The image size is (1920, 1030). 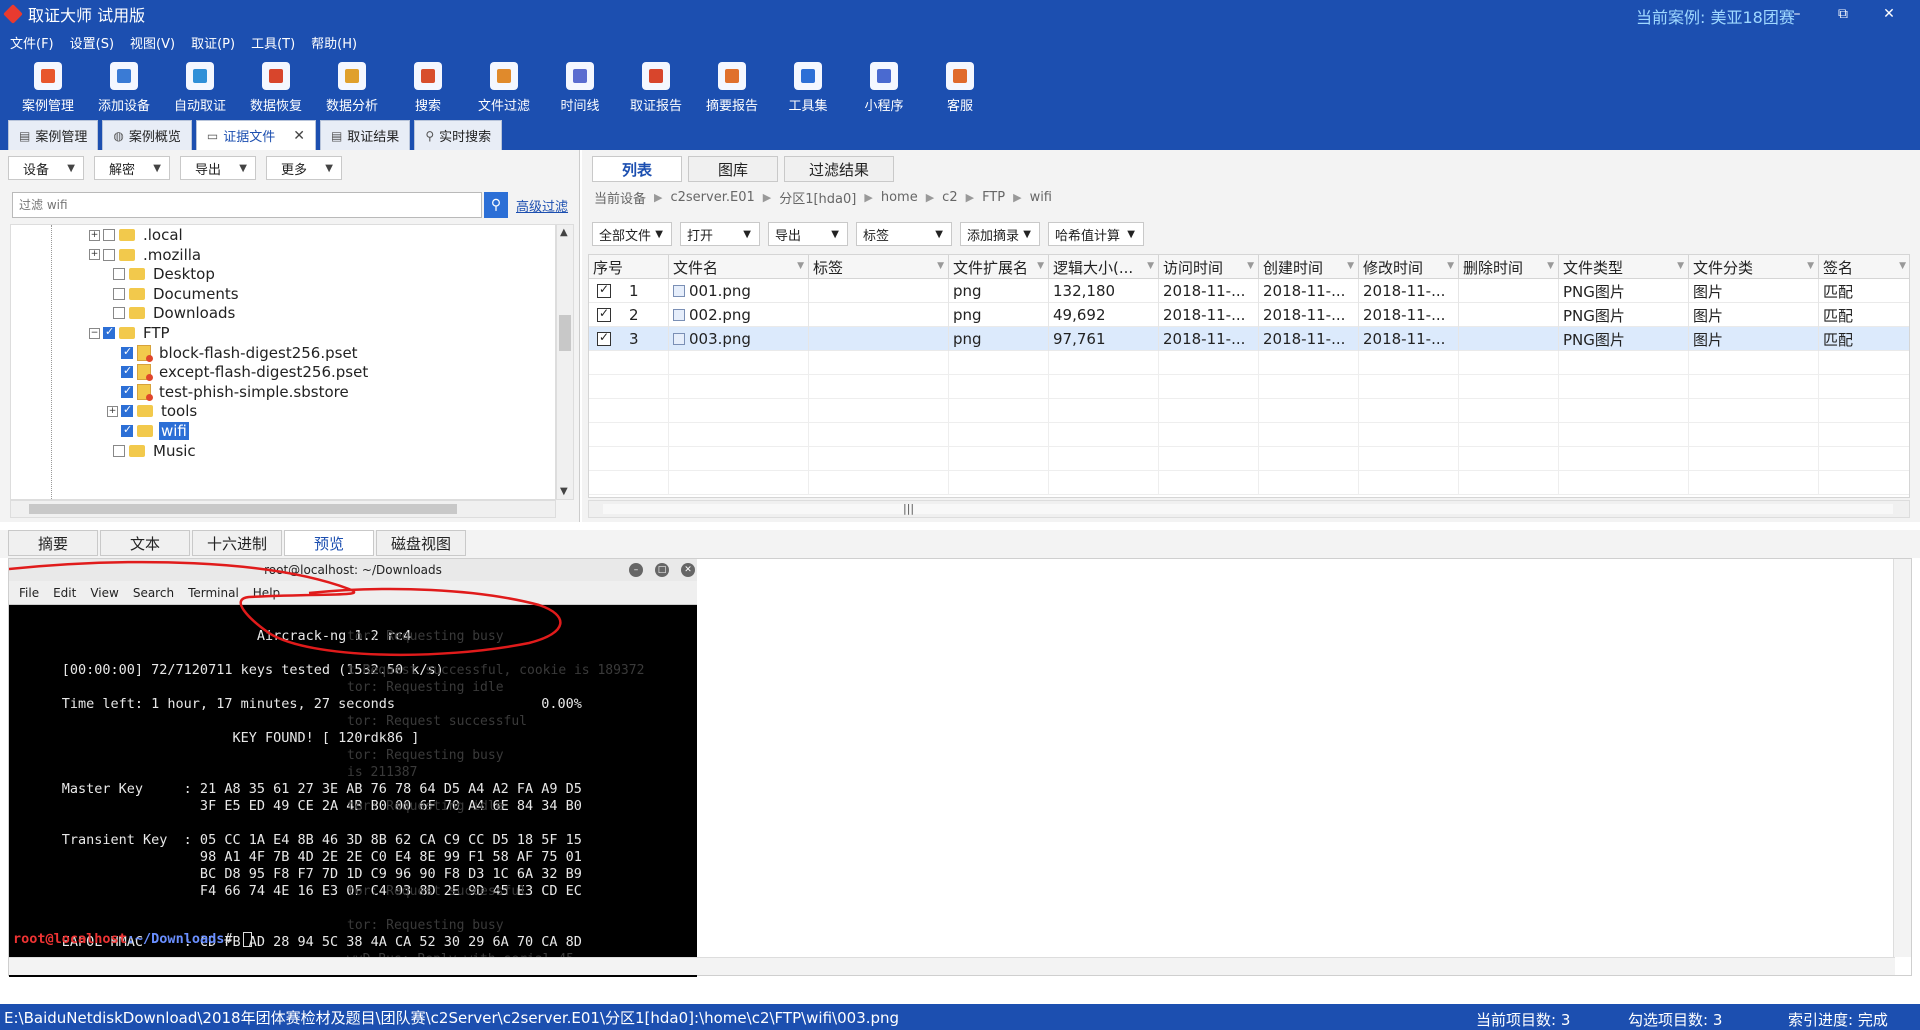 I want to click on column-header: 创建时间 ▼, so click(x=1309, y=267).